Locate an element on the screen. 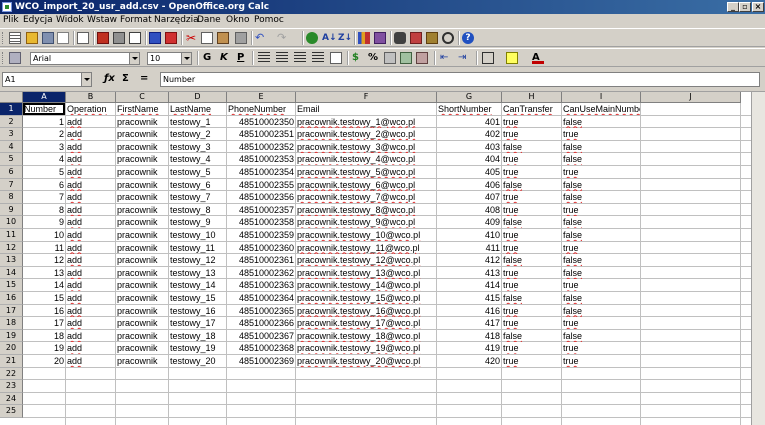  row-header: 4 is located at coordinates (11, 147).